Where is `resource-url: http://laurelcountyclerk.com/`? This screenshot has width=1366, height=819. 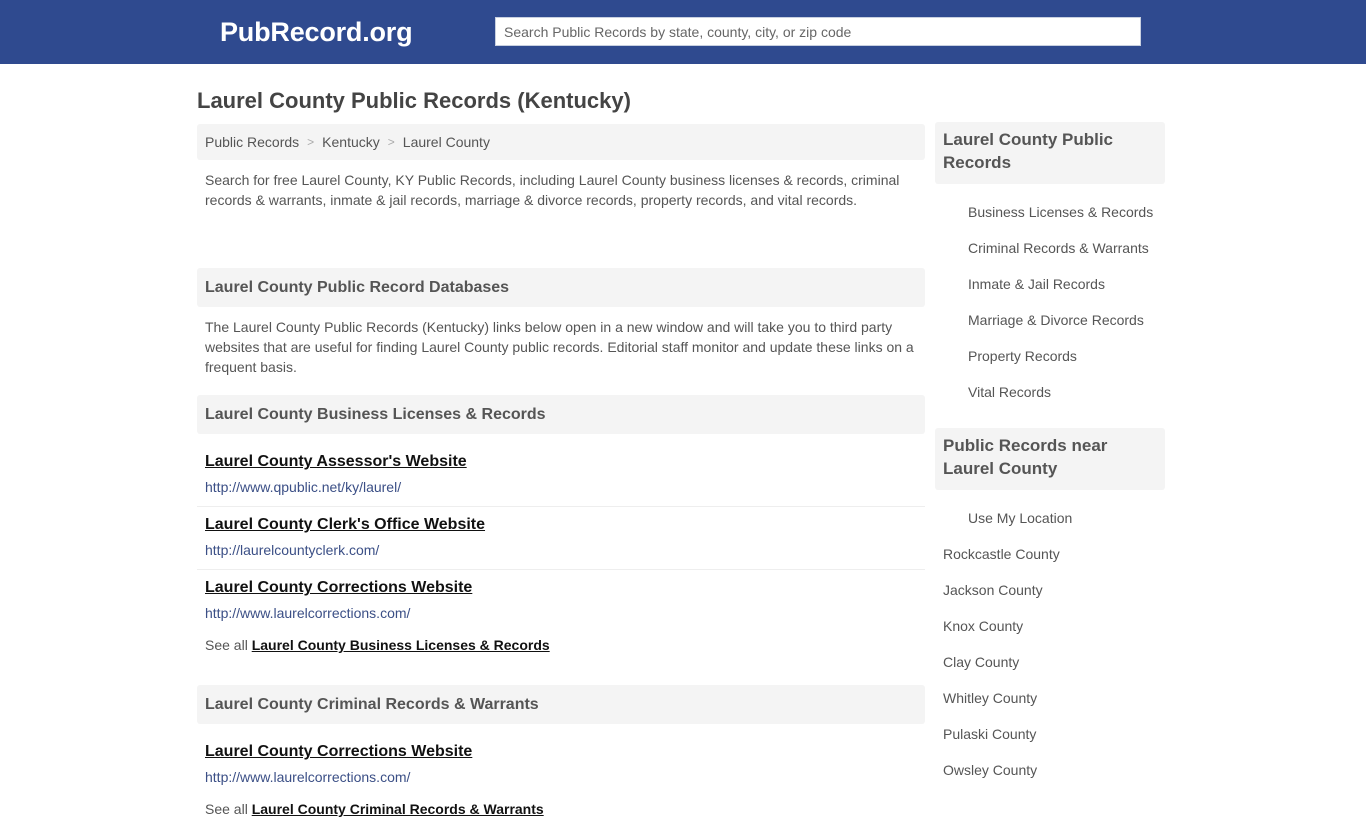
resource-url: http://laurelcountyclerk.com/ is located at coordinates (561, 550).